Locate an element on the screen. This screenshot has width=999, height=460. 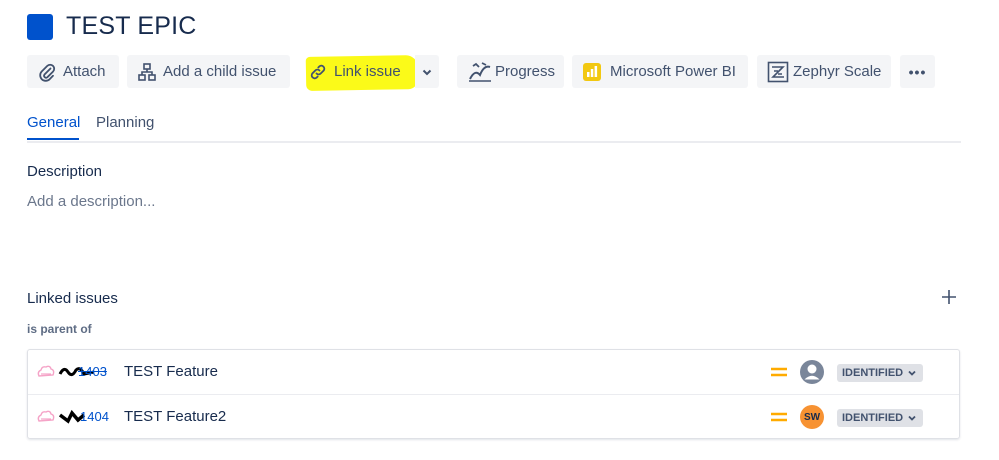
linked-issue-row: 1403 TEST Feature IDENTIFIED is located at coordinates (493, 372).